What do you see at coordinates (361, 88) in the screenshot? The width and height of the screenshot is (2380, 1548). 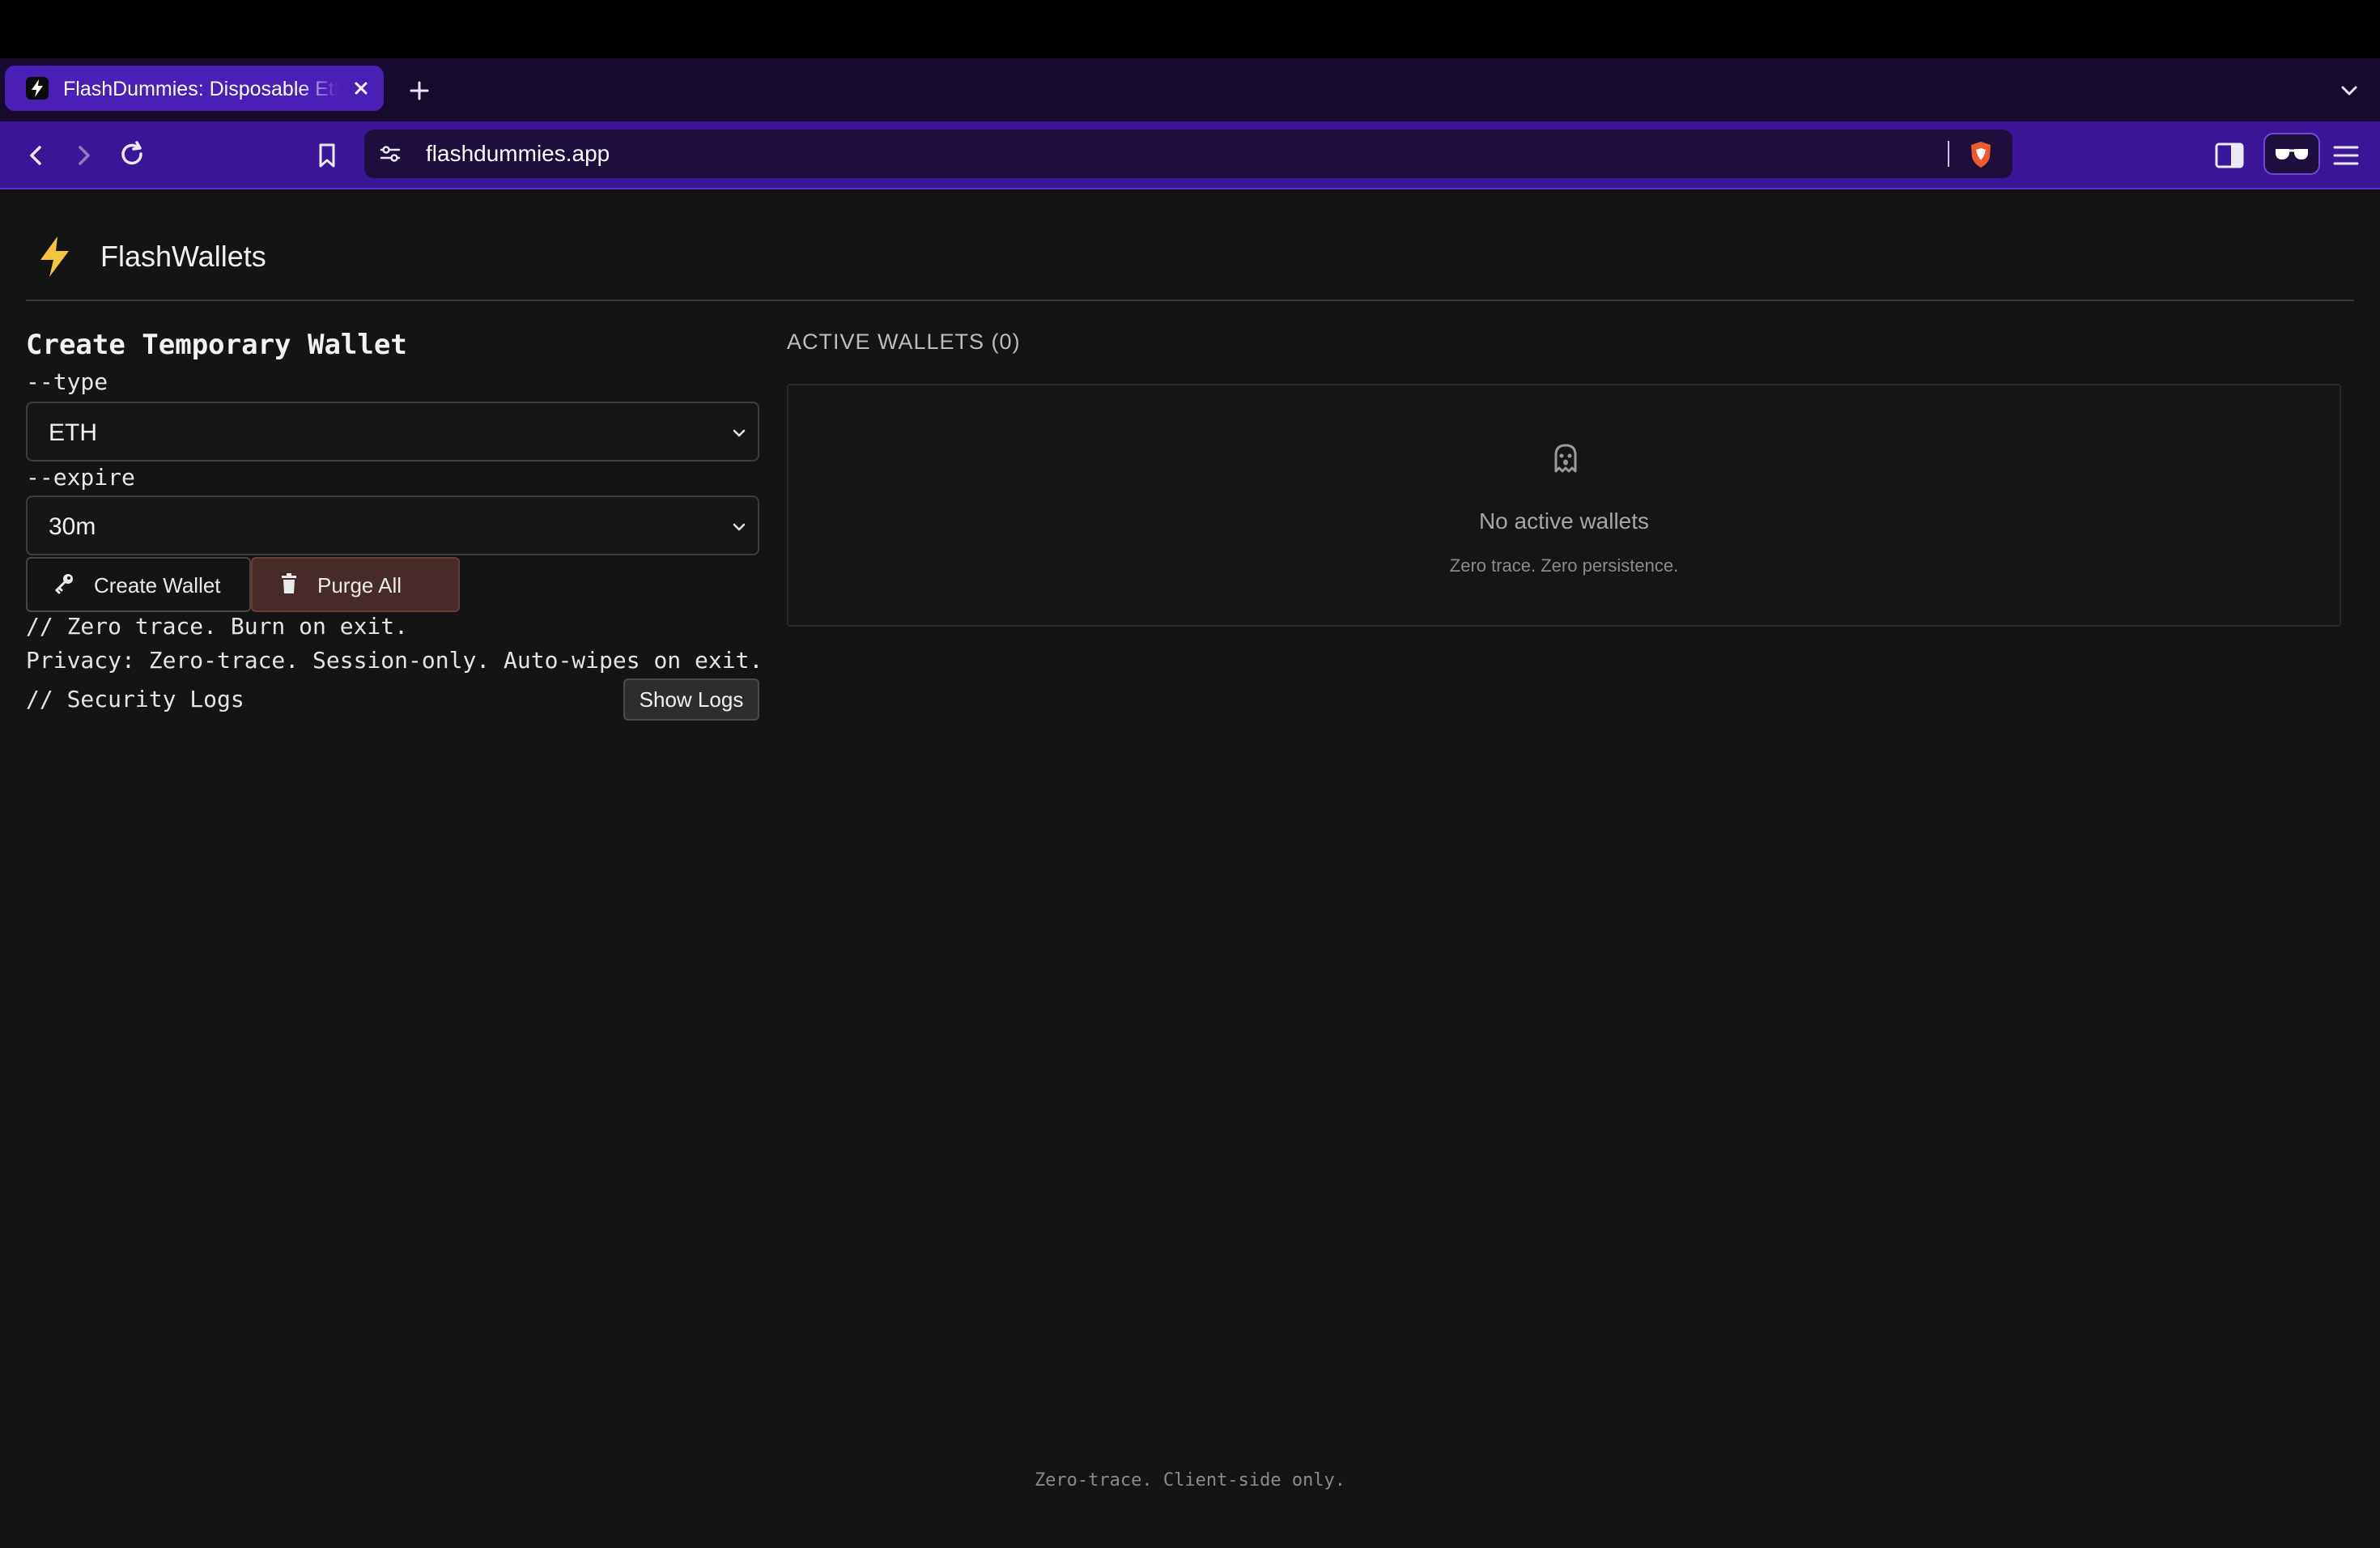 I see `close-tab-icon` at bounding box center [361, 88].